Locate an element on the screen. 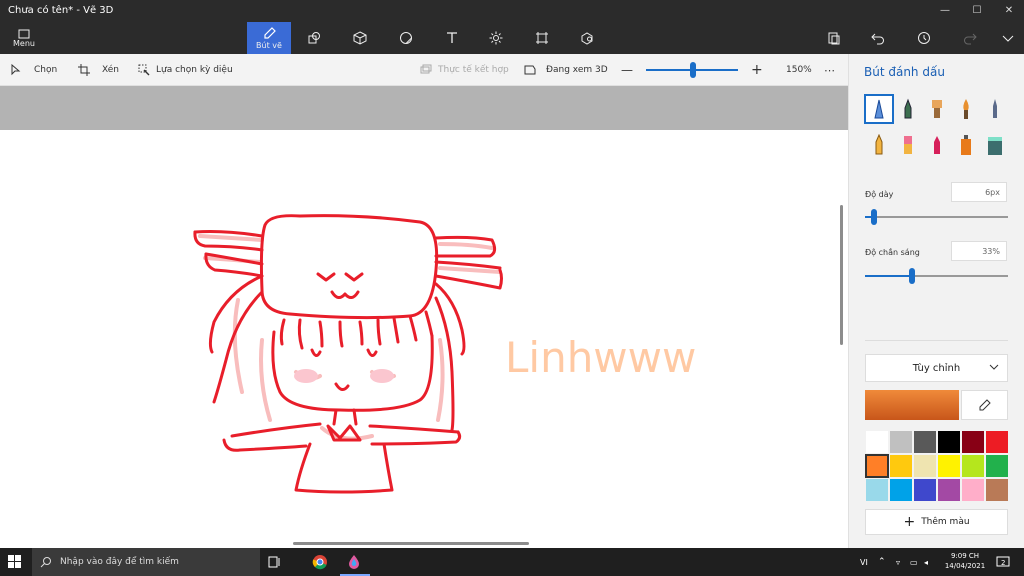 This screenshot has width=1024, height=576. paint3d-app-button is located at coordinates (356, 562).